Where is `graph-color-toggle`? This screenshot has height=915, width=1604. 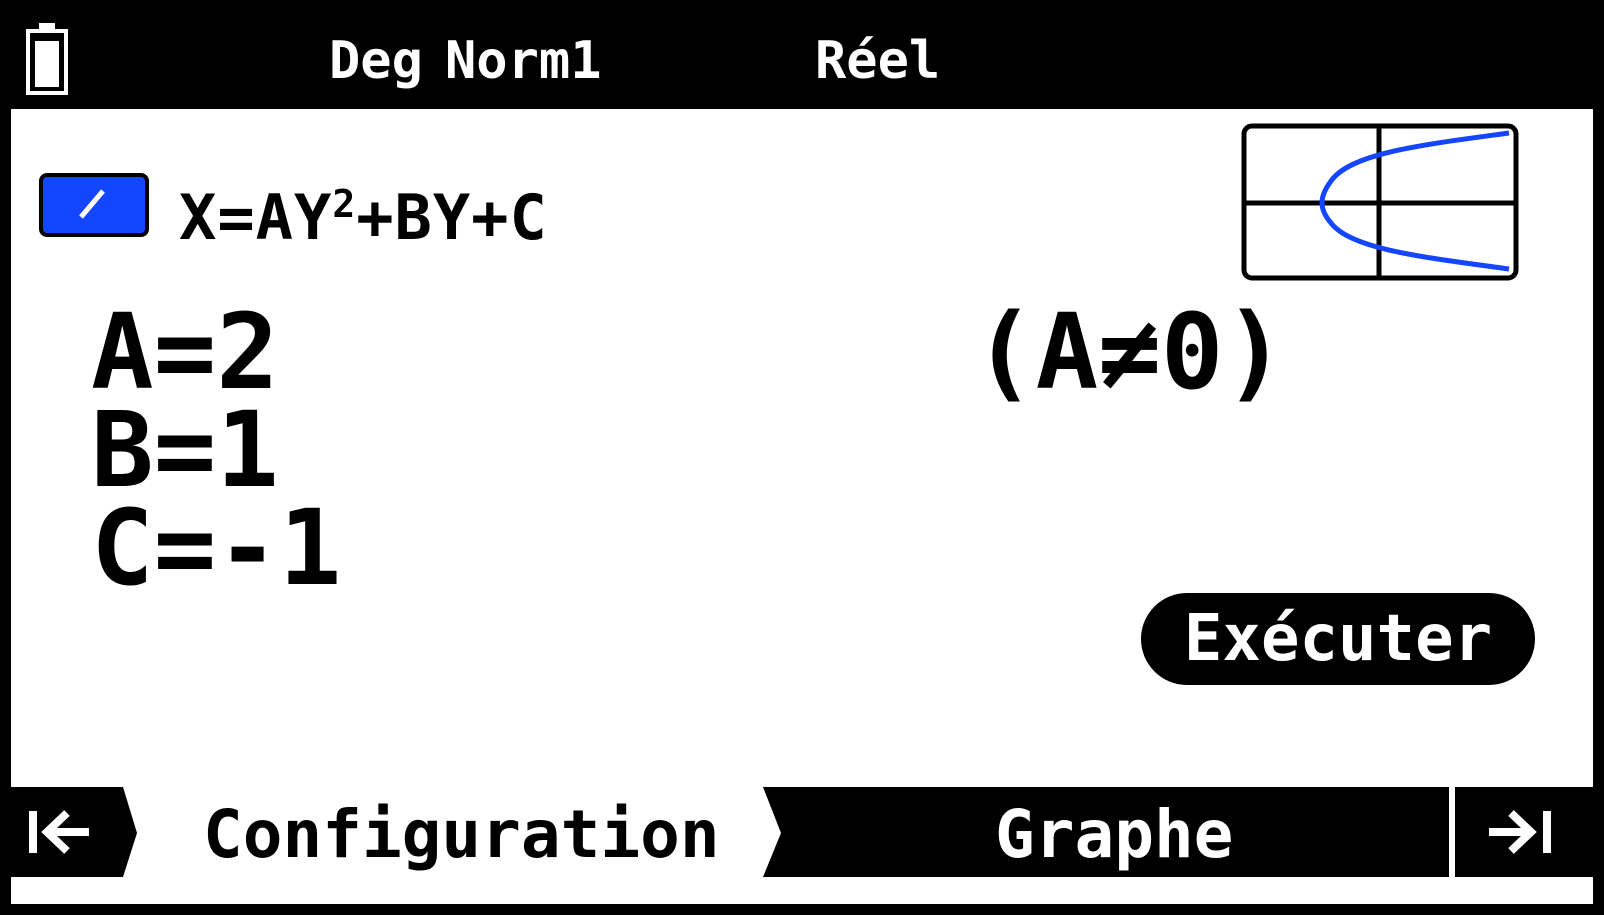
graph-color-toggle is located at coordinates (94, 205).